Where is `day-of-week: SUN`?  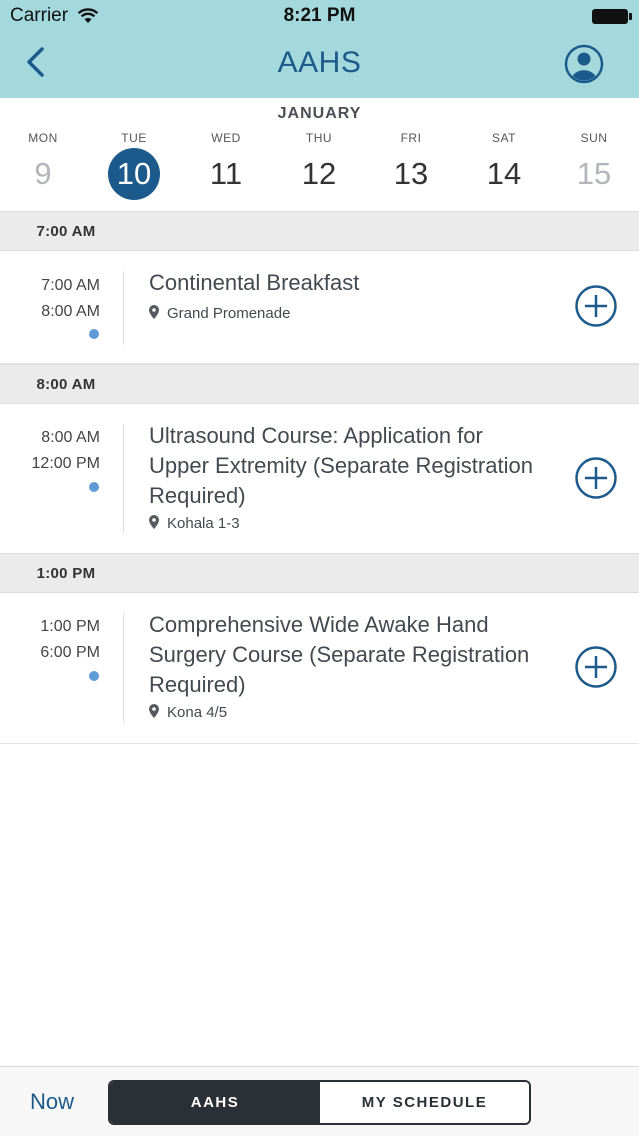
day-of-week: SUN is located at coordinates (594, 138).